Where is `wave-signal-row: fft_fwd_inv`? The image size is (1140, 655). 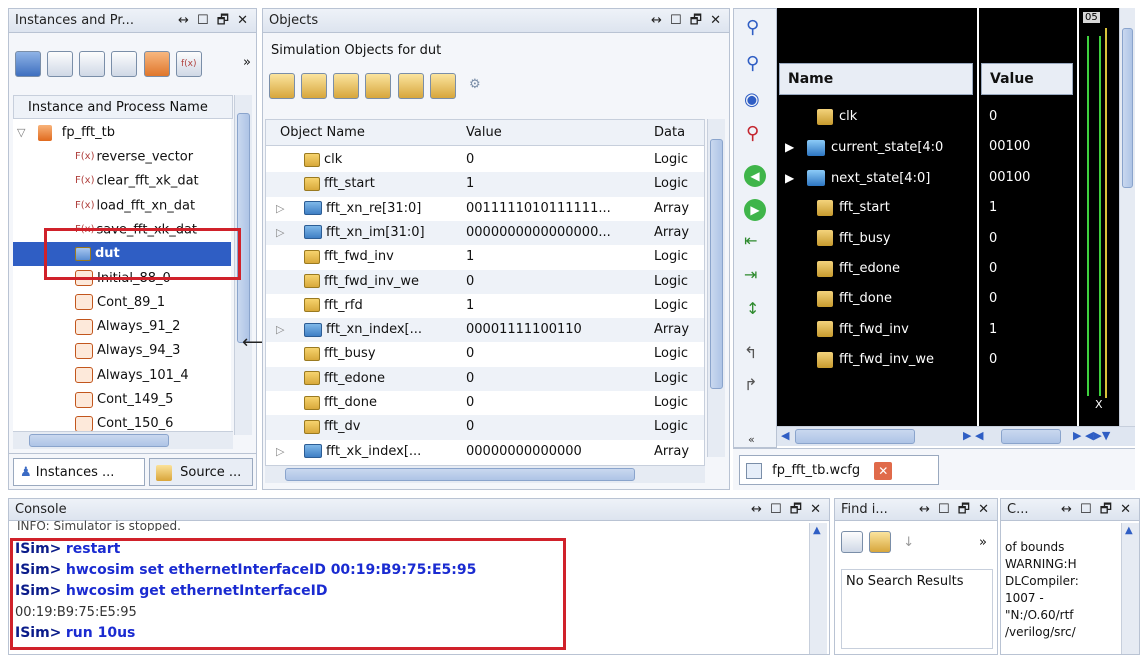
wave-signal-row: fft_fwd_inv is located at coordinates (875, 330).